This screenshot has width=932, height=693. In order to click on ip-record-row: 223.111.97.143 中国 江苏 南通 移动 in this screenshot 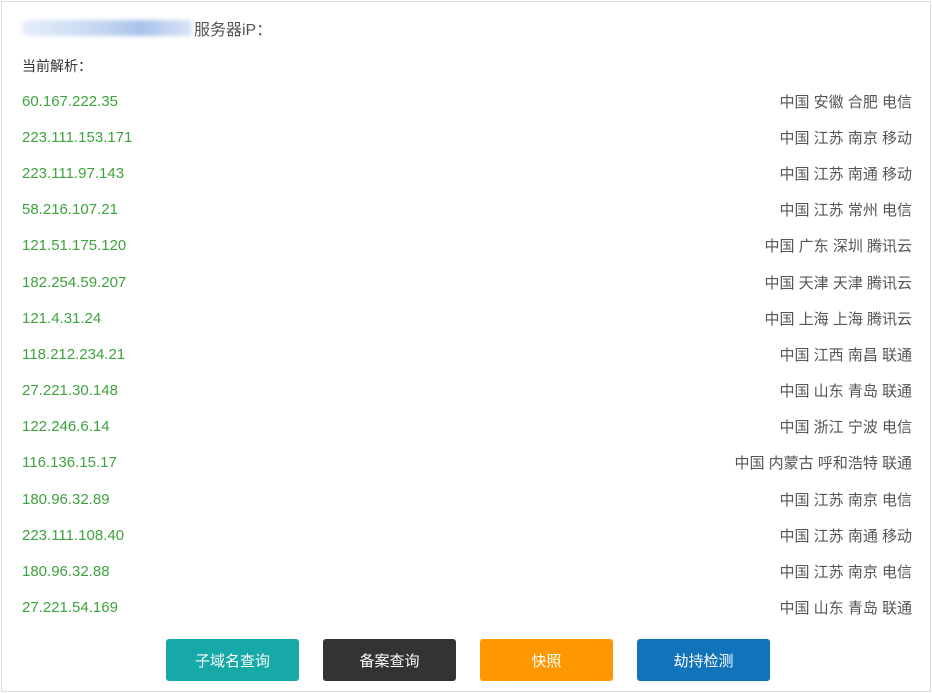, I will do `click(467, 173)`.